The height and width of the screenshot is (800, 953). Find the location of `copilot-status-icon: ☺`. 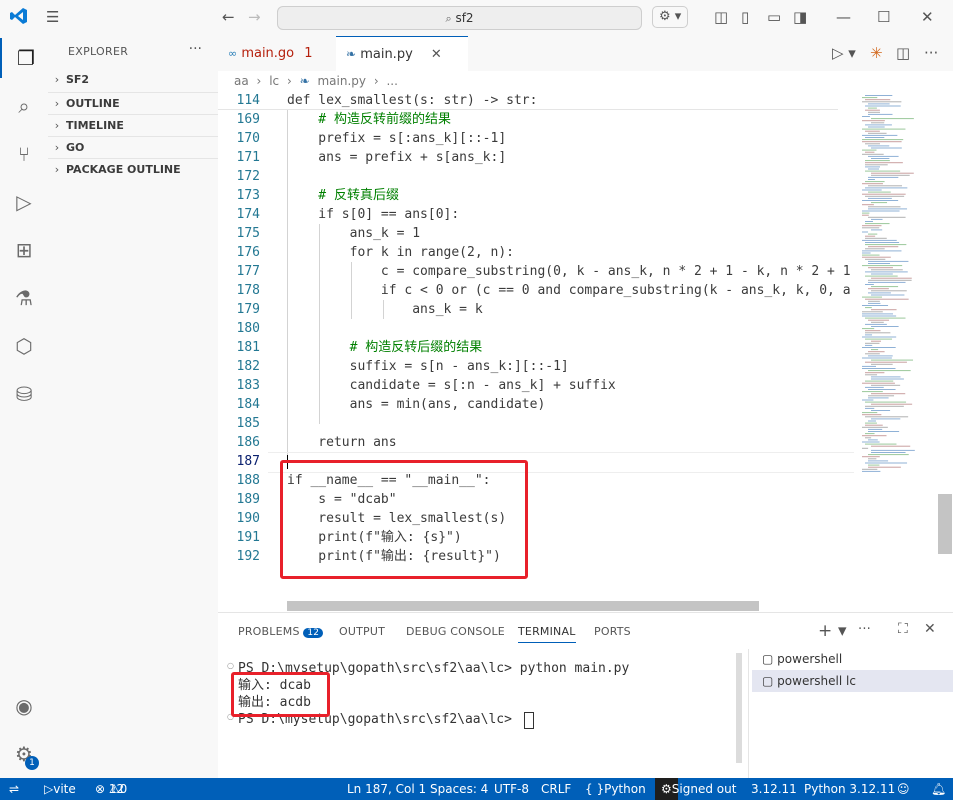

copilot-status-icon: ☺ is located at coordinates (903, 789).